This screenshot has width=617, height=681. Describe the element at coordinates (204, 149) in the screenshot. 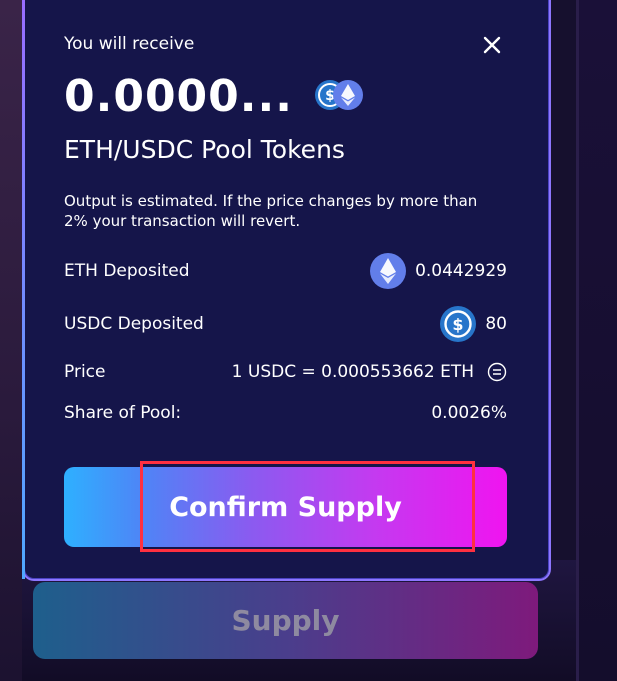

I see `pool-tokens-label: ETH/USDC Pool Tokens` at that location.